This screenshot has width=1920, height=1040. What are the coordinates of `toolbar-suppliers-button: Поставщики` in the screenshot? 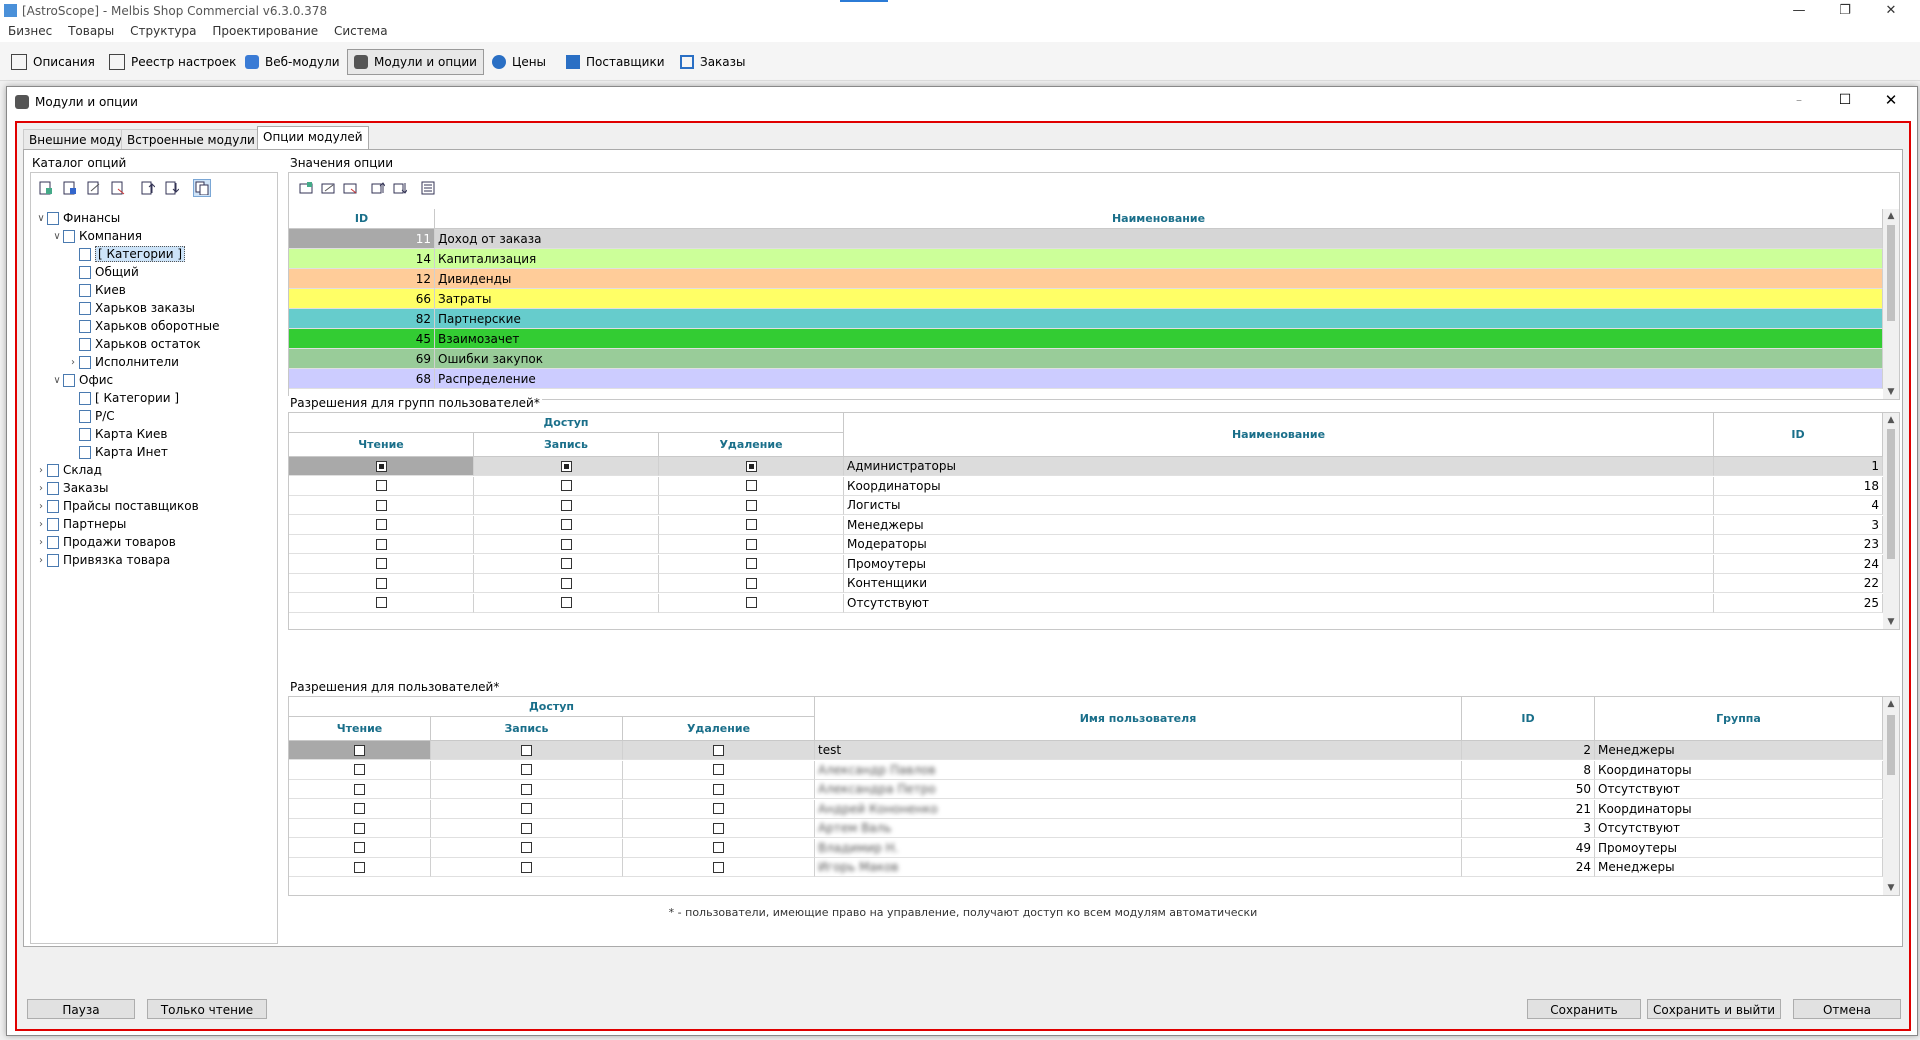 It's located at (615, 62).